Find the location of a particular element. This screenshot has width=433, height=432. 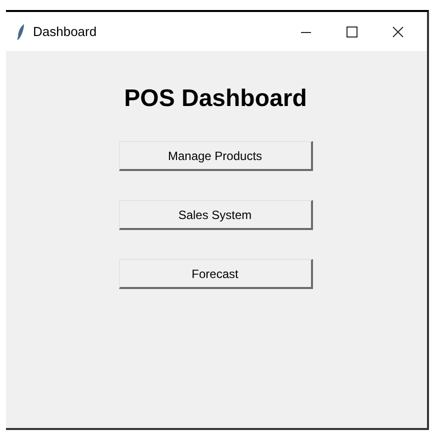

maximize-icon is located at coordinates (352, 32).